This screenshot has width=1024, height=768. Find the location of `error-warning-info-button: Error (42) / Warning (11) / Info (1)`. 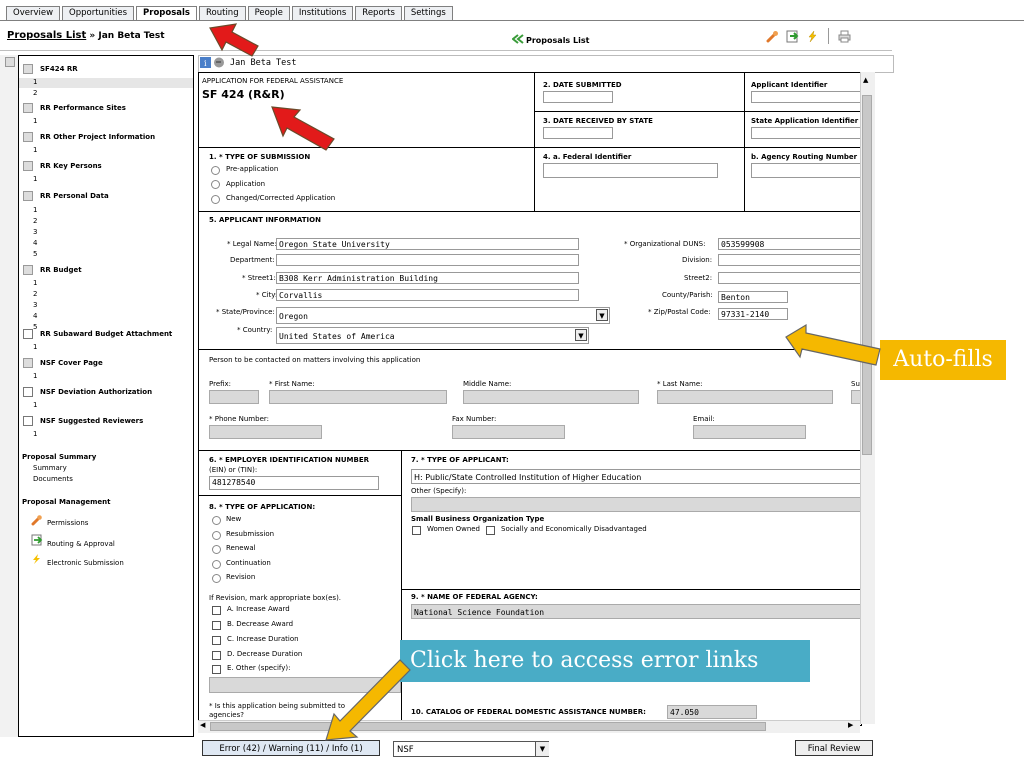

error-warning-info-button: Error (42) / Warning (11) / Info (1) is located at coordinates (291, 748).